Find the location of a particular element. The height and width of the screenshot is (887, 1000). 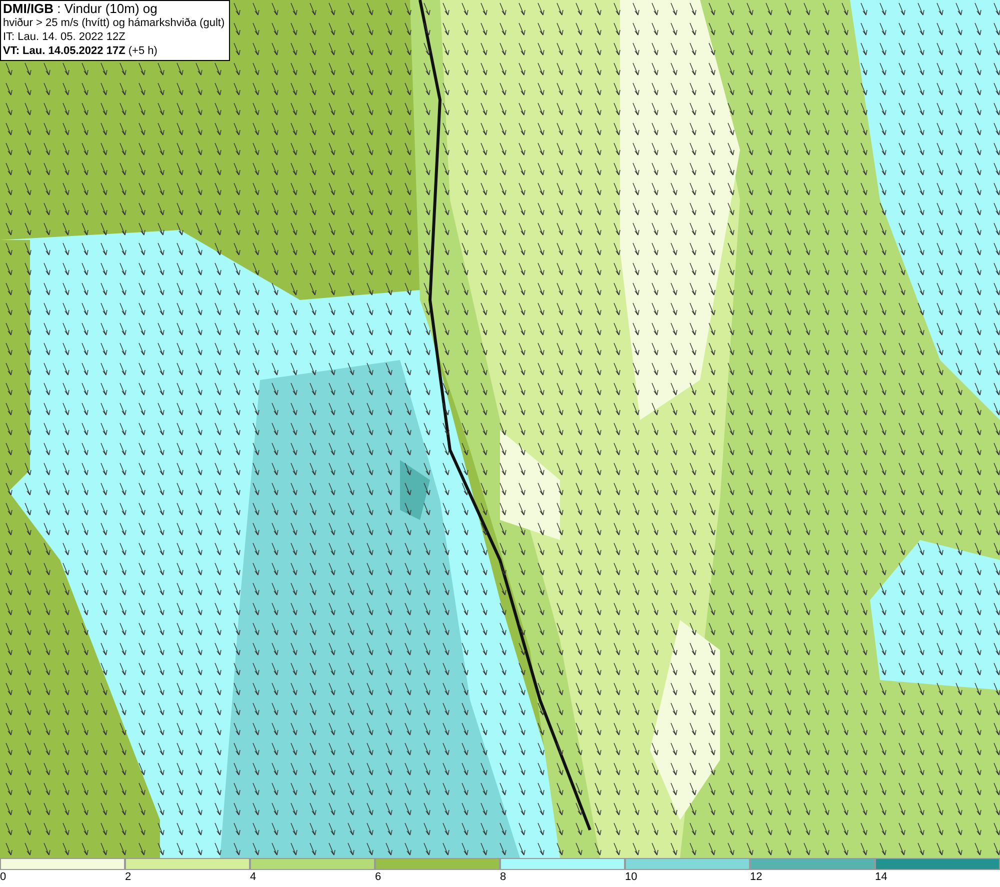

scale-label: 6 is located at coordinates (378, 877).